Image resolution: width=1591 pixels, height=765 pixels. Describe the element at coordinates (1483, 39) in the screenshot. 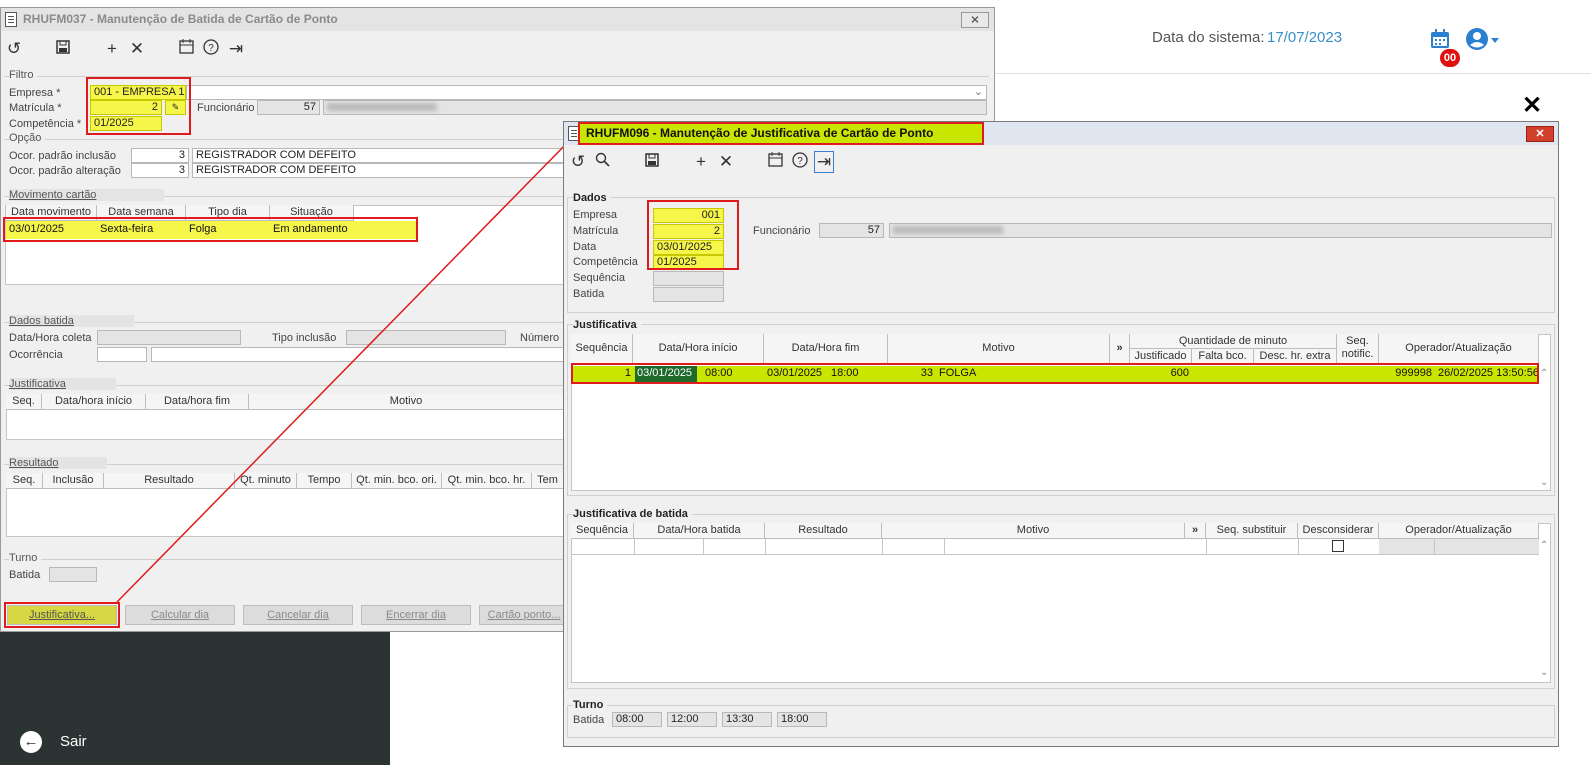

I see `user-account-icon` at that location.